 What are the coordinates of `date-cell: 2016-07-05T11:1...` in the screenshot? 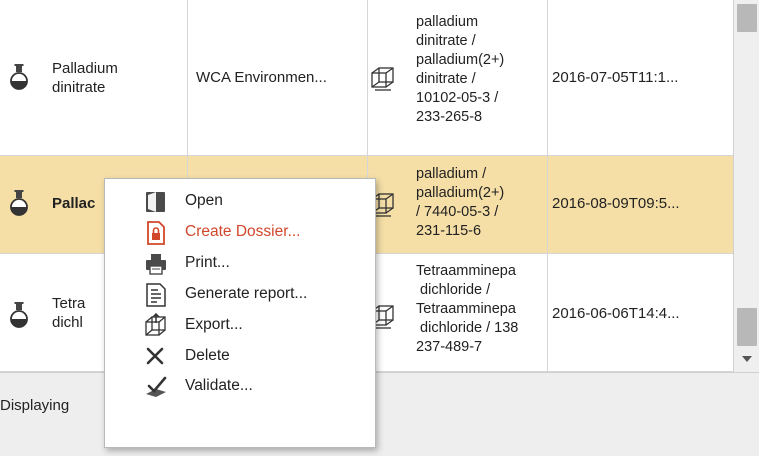 It's located at (640, 77).